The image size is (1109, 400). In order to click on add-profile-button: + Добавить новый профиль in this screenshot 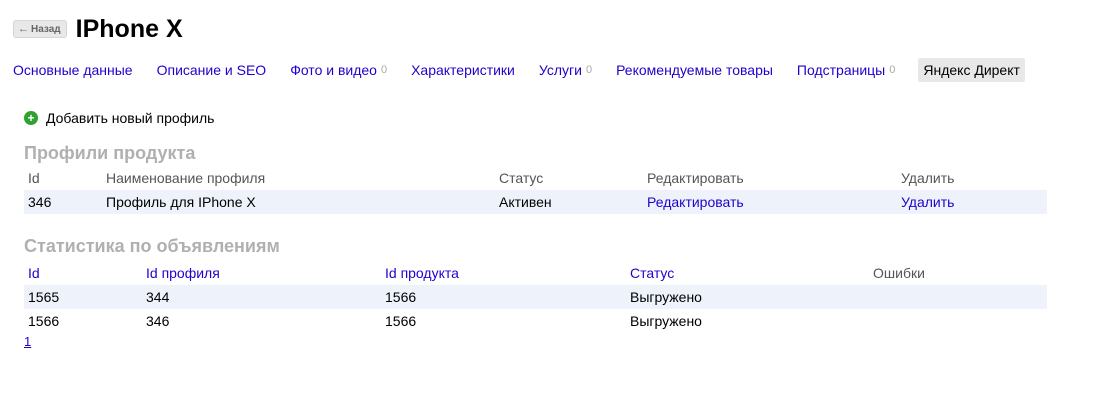, I will do `click(119, 118)`.